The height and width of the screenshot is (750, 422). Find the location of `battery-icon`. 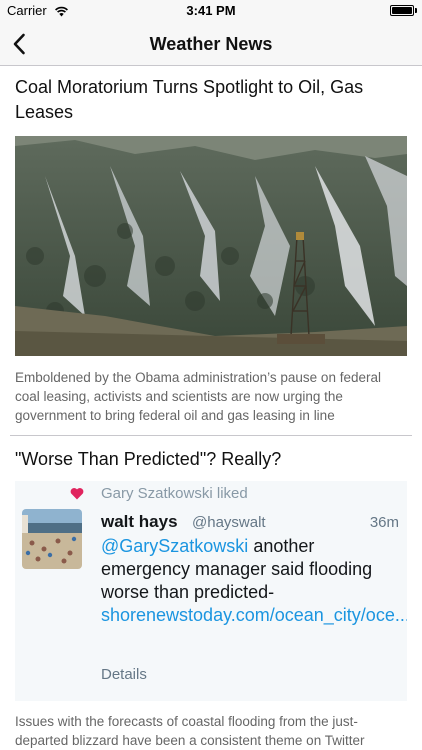

battery-icon is located at coordinates (402, 10).